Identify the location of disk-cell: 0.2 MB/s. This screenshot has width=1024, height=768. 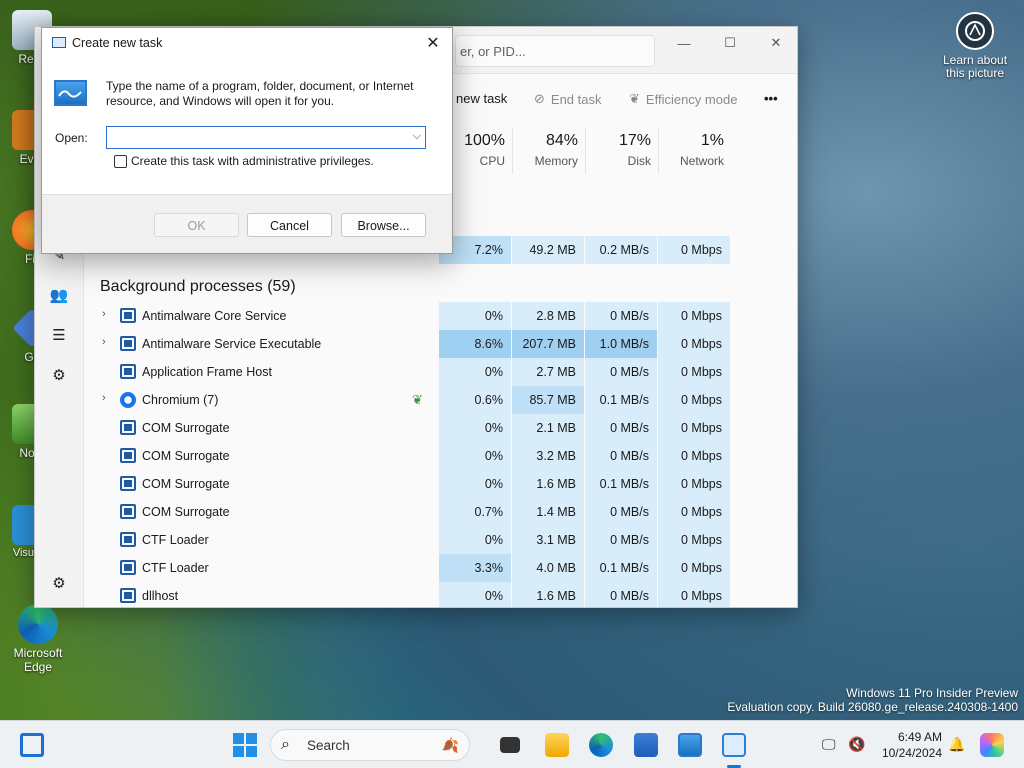
(621, 250).